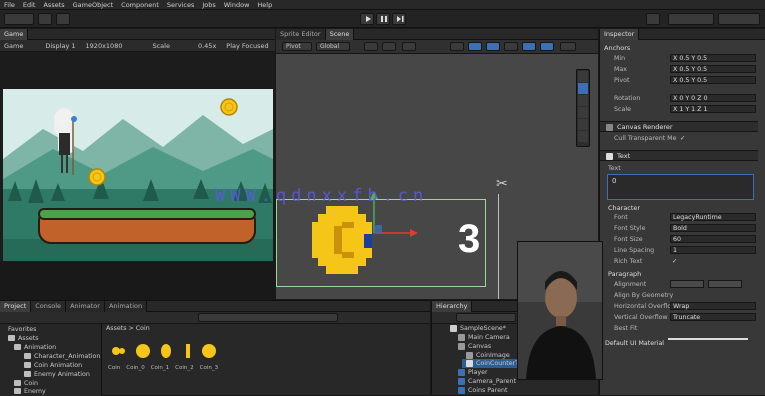  Describe the element at coordinates (160, 368) in the screenshot. I see `asset-coin-1: Coin_1` at that location.